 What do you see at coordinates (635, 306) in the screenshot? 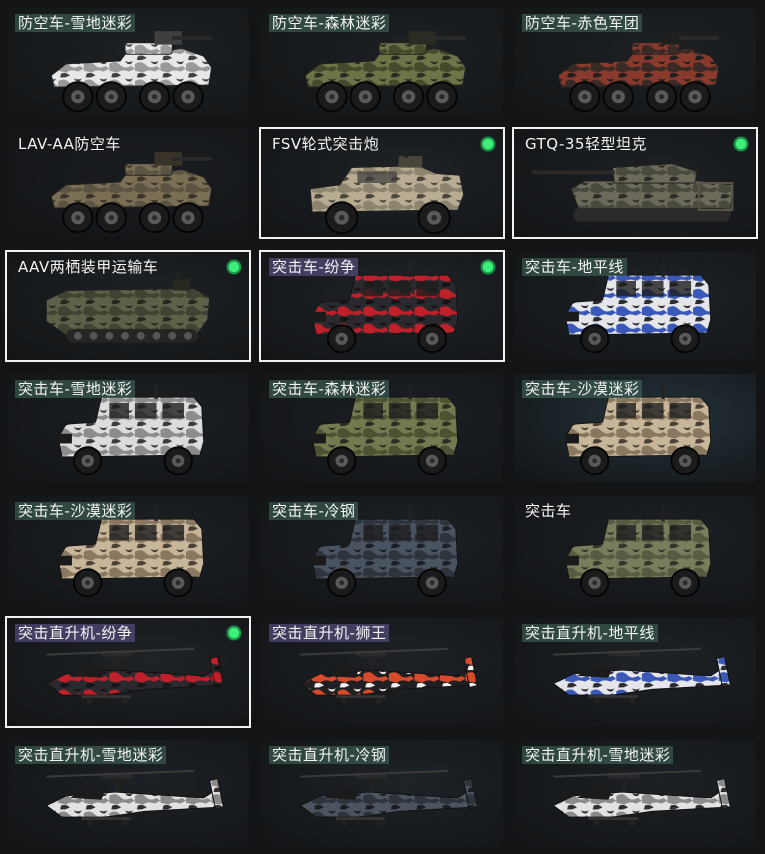
I see `vehicle-skin-card: 突击车-地平线` at bounding box center [635, 306].